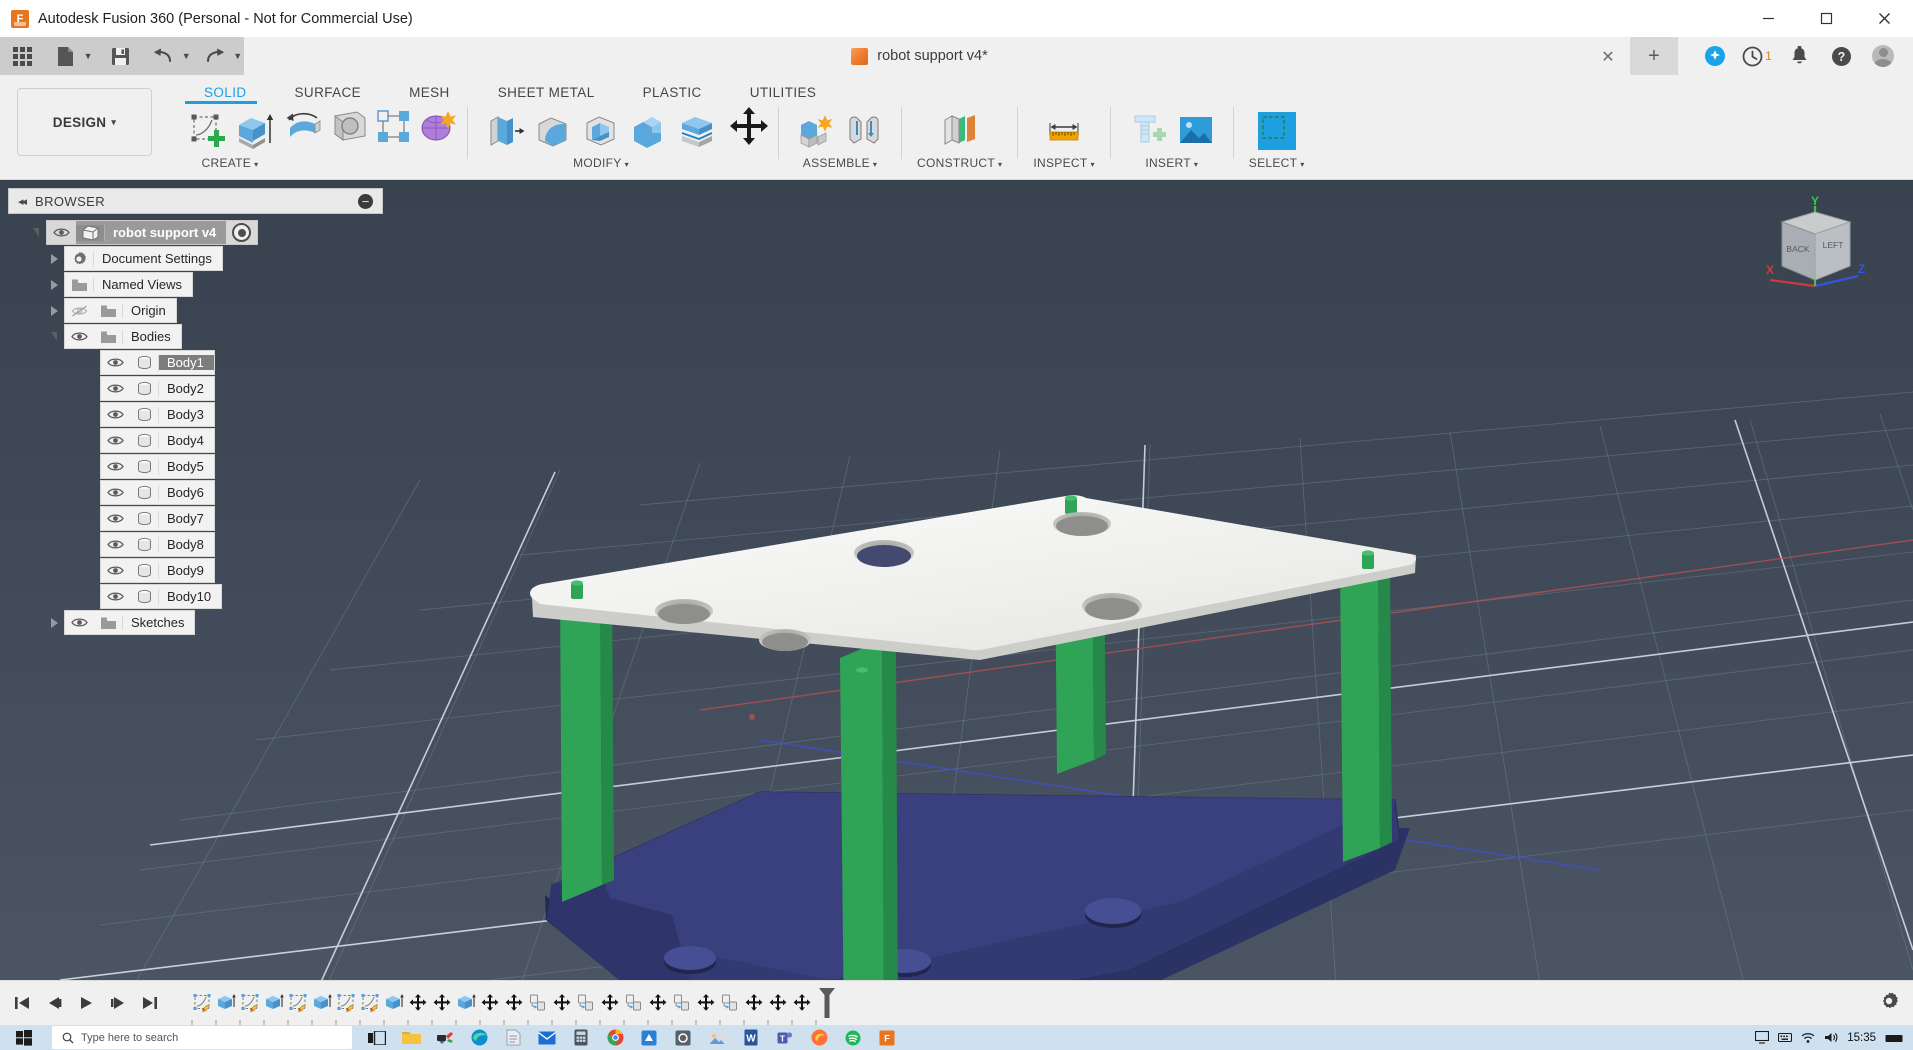 This screenshot has height=1050, width=1913. What do you see at coordinates (195, 492) in the screenshot?
I see `tree-row-body: Body6` at bounding box center [195, 492].